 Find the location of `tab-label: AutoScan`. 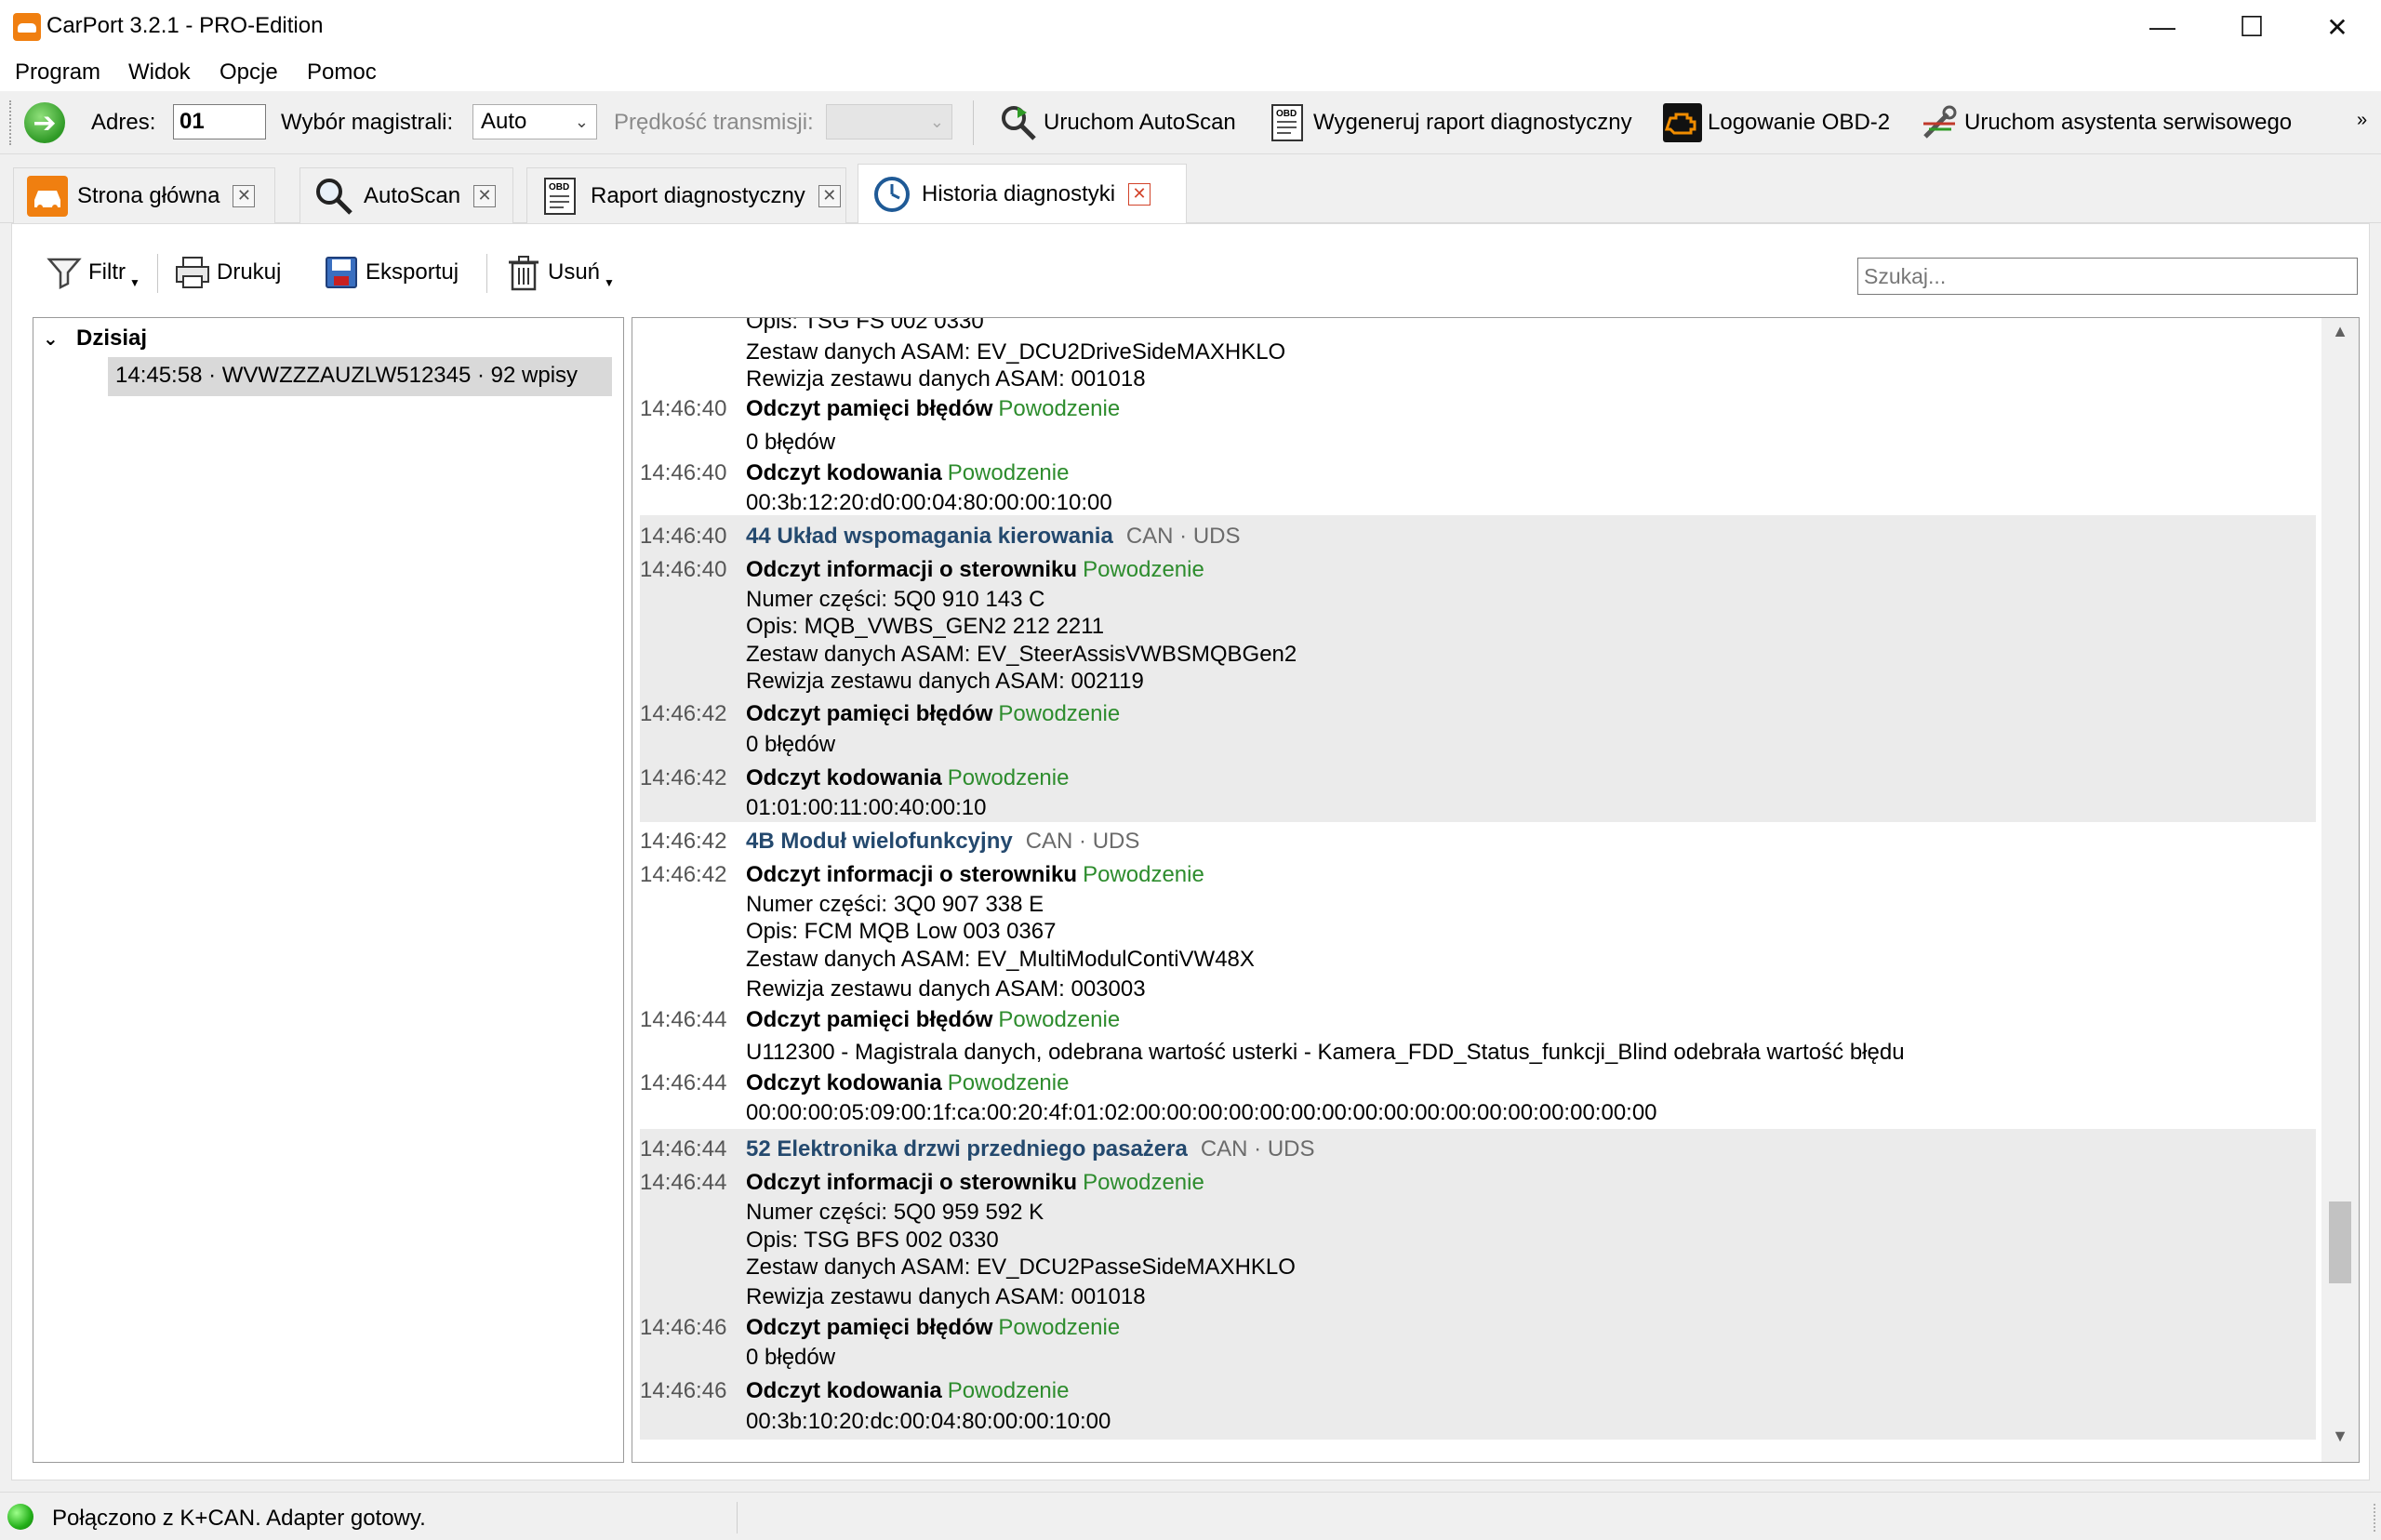

tab-label: AutoScan is located at coordinates (413, 195).